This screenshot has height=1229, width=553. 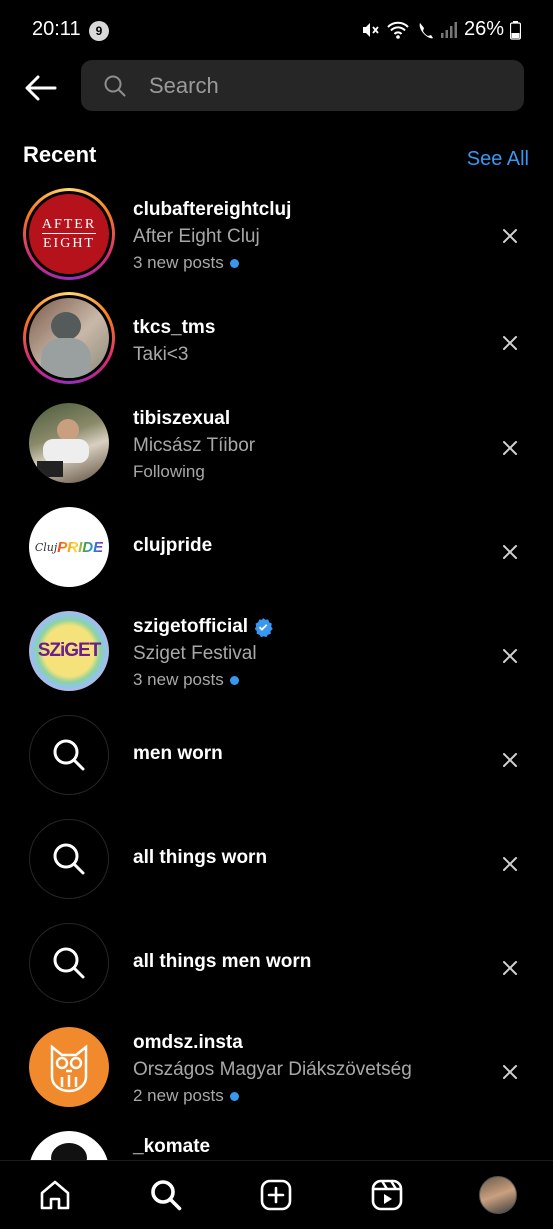 What do you see at coordinates (212, 209) in the screenshot?
I see `username: clubaftereightcluj` at bounding box center [212, 209].